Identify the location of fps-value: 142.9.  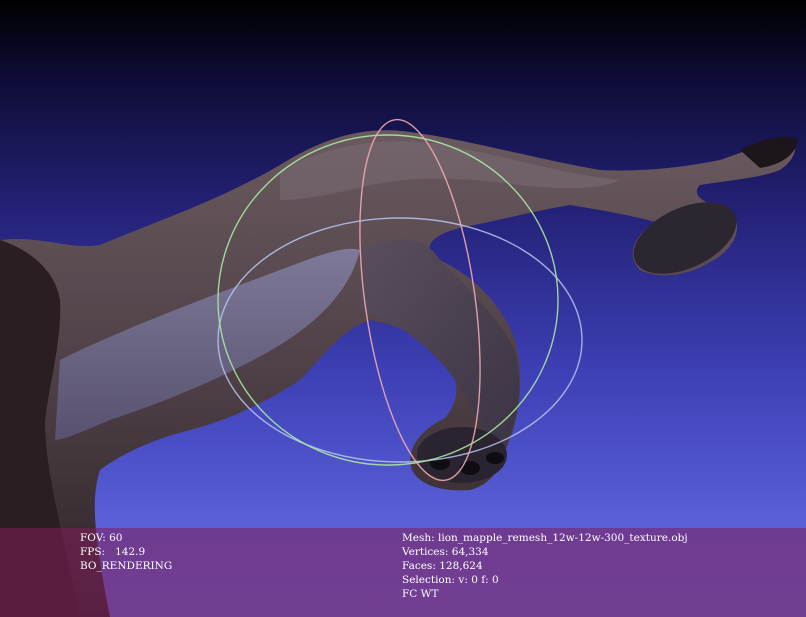
(130, 552).